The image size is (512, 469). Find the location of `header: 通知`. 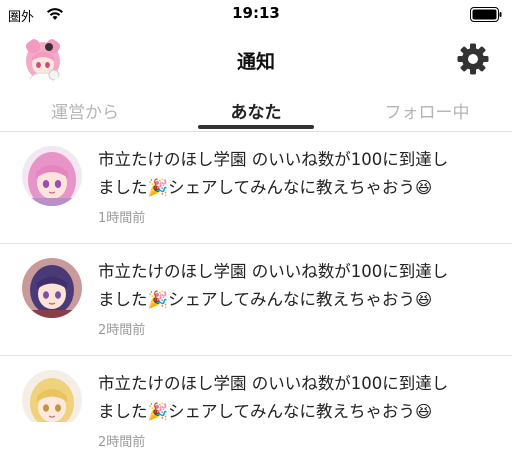

header: 通知 is located at coordinates (256, 60).